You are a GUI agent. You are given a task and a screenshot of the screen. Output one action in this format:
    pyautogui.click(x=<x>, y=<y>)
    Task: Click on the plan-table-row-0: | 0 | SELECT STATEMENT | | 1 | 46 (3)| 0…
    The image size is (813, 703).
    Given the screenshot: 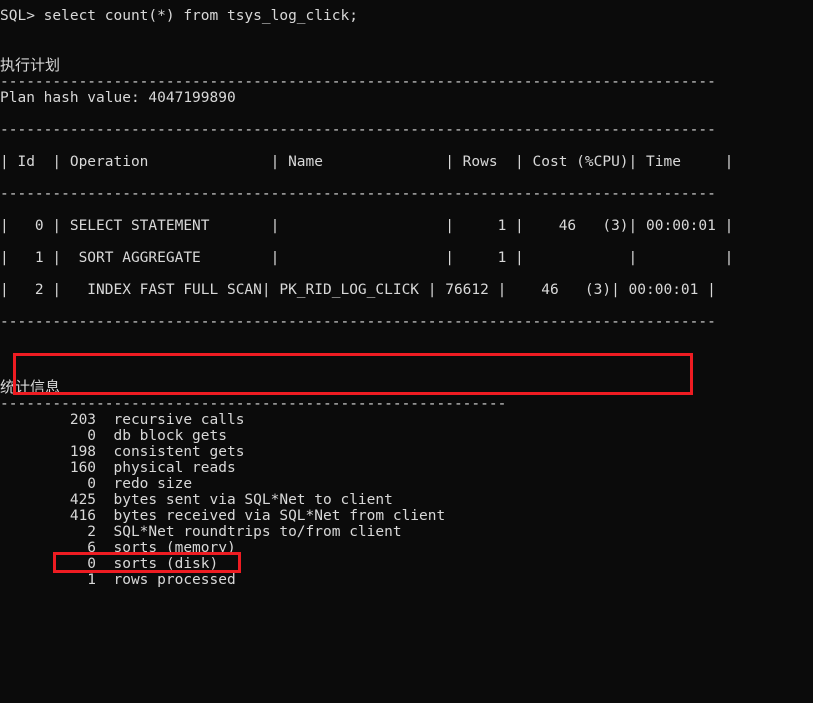 What is the action you would take?
    pyautogui.click(x=367, y=226)
    